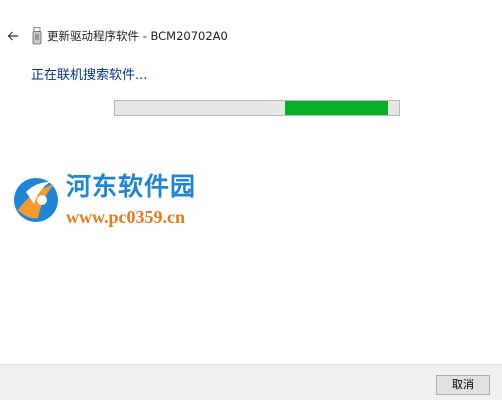 The height and width of the screenshot is (400, 502). What do you see at coordinates (131, 186) in the screenshot?
I see `watermark-title: 河东软件园` at bounding box center [131, 186].